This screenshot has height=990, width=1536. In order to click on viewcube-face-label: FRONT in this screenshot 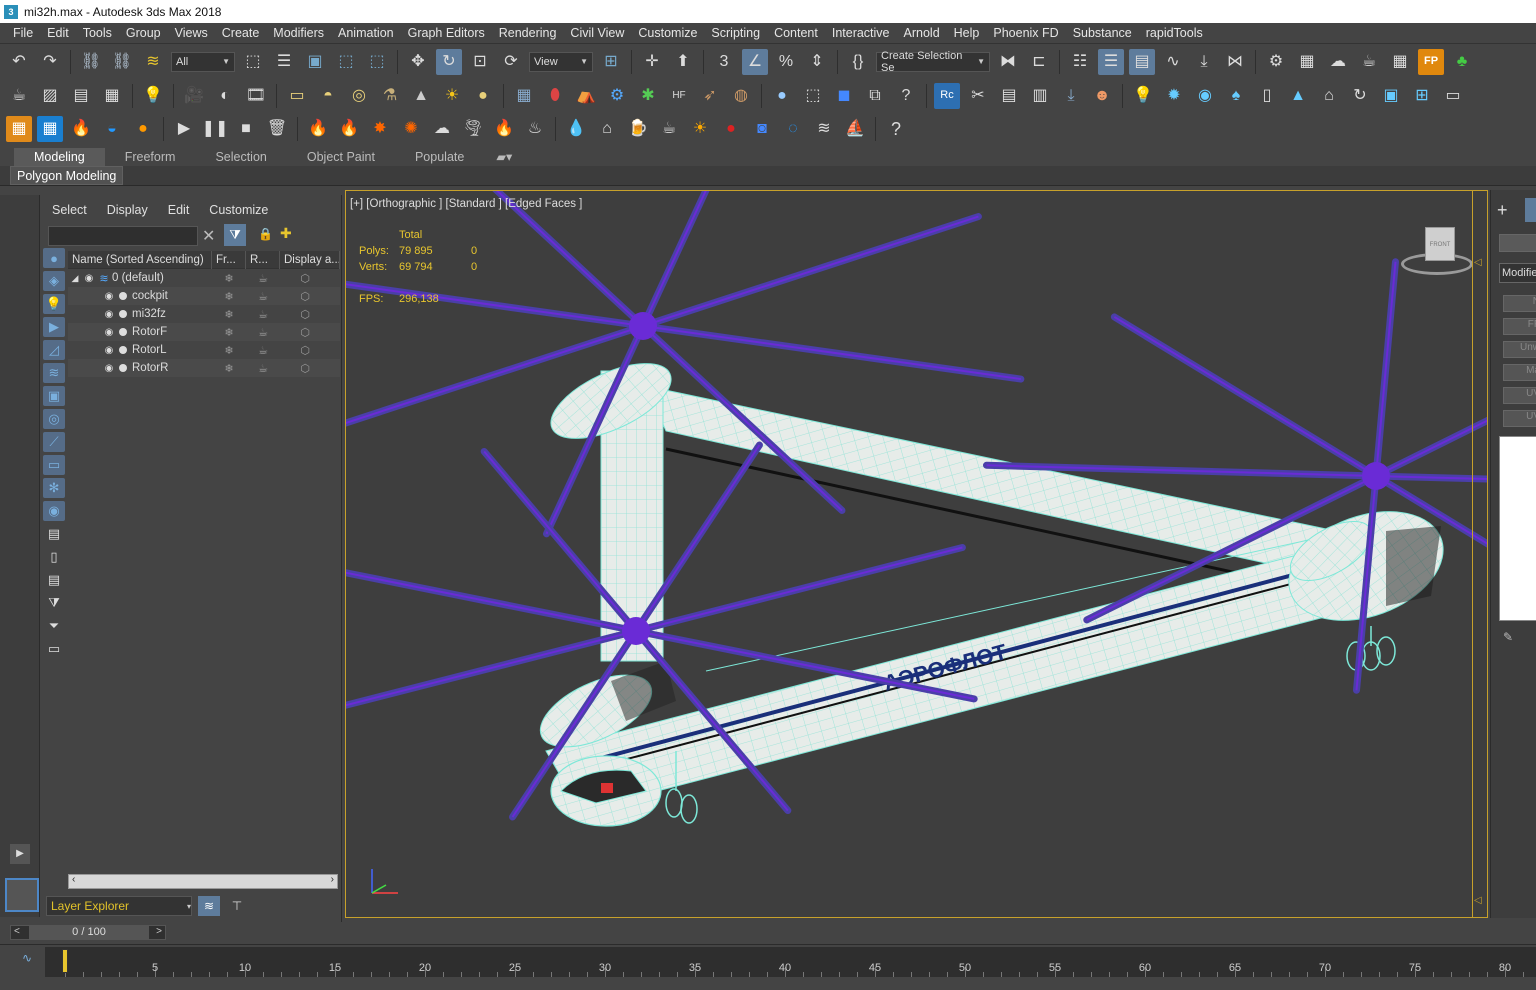, I will do `click(1440, 244)`.